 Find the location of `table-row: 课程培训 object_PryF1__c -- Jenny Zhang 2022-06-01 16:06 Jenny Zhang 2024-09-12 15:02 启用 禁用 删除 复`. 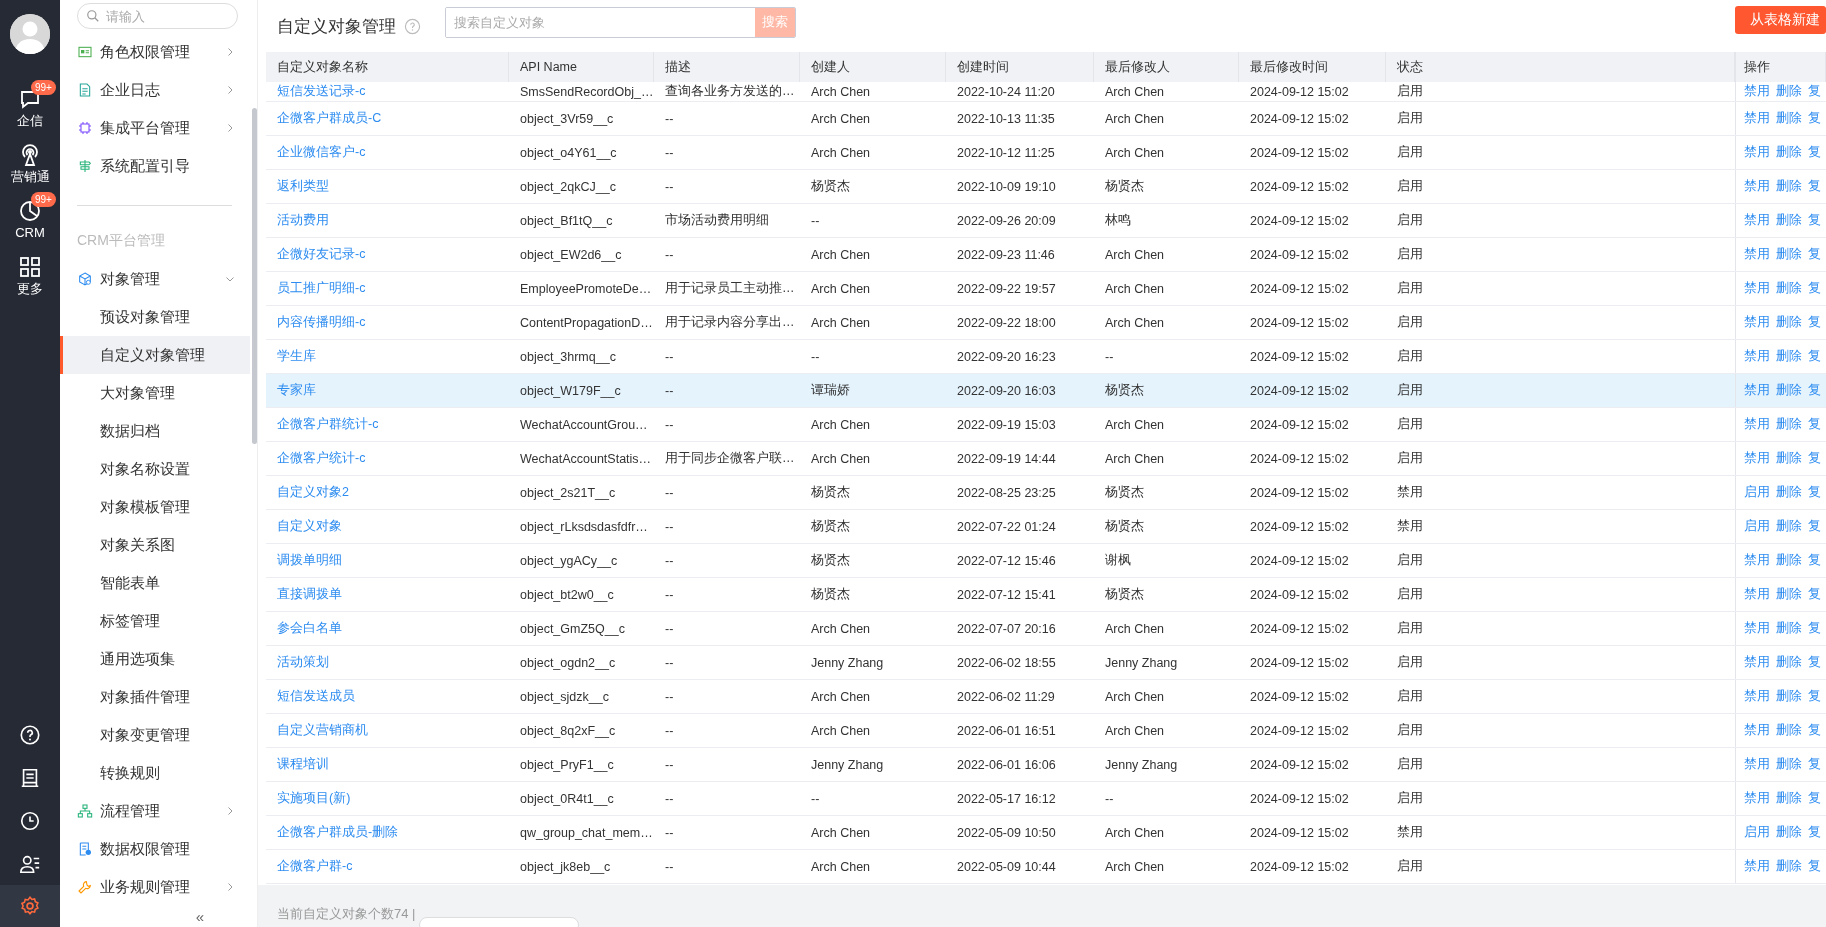

table-row: 课程培训 object_PryF1__c -- Jenny Zhang 2022-06-01 16:06 Jenny Zhang 2024-09-12 15:02 启用 禁用 删除 复 is located at coordinates (1046, 765).